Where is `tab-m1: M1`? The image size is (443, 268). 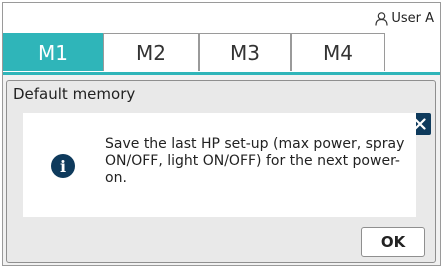 tab-m1: M1 is located at coordinates (53, 52).